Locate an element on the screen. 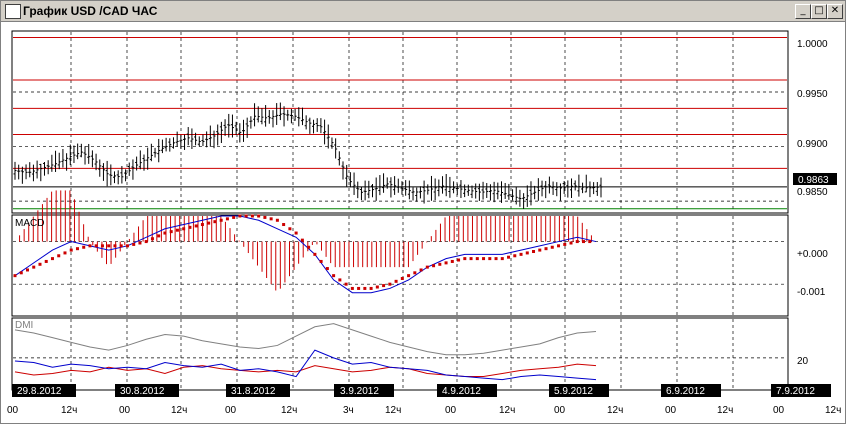  date-label: 31.8.2012 is located at coordinates (253, 391).